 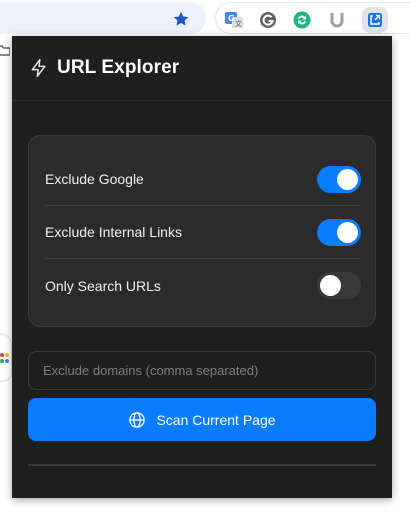 I want to click on omnibox, so click(x=103, y=18).